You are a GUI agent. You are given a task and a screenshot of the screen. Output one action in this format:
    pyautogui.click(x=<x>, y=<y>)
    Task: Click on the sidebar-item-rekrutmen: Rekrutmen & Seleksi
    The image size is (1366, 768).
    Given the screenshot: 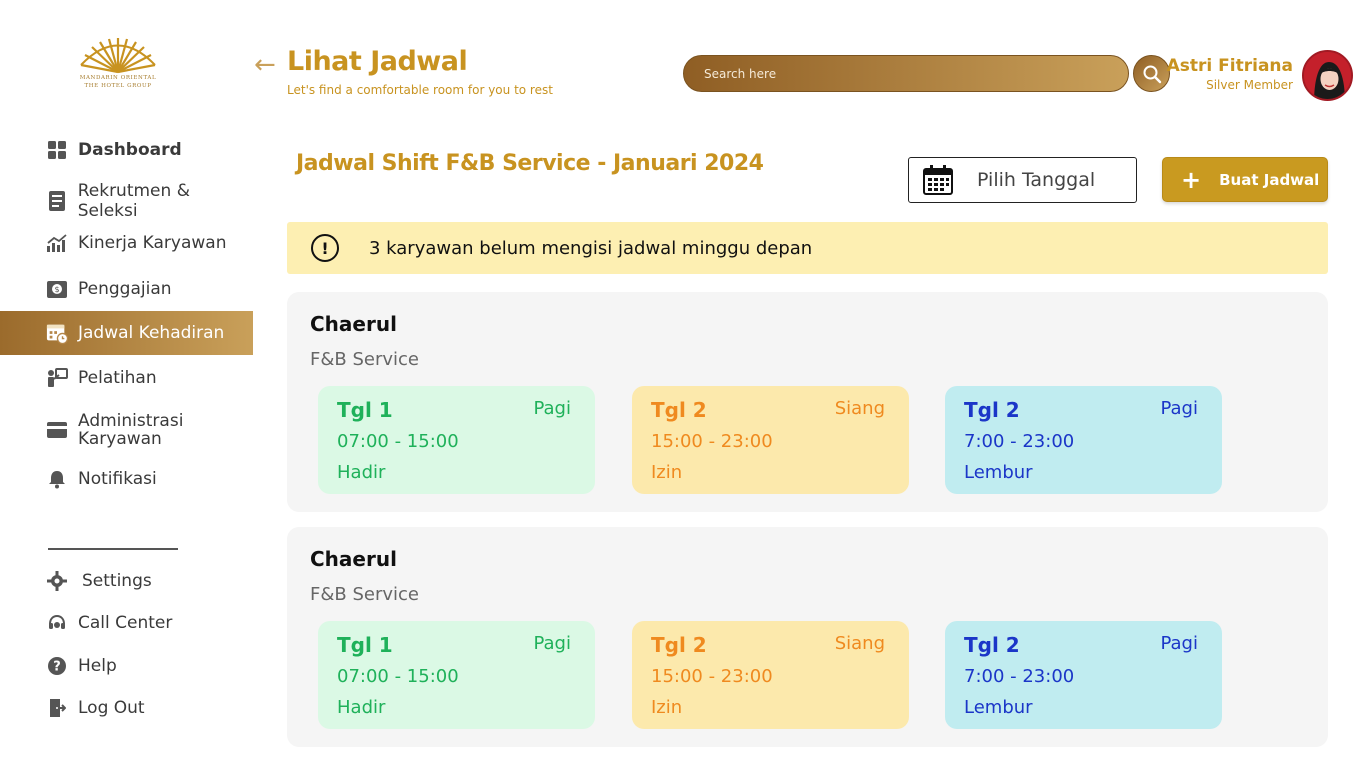 What is the action you would take?
    pyautogui.click(x=126, y=201)
    